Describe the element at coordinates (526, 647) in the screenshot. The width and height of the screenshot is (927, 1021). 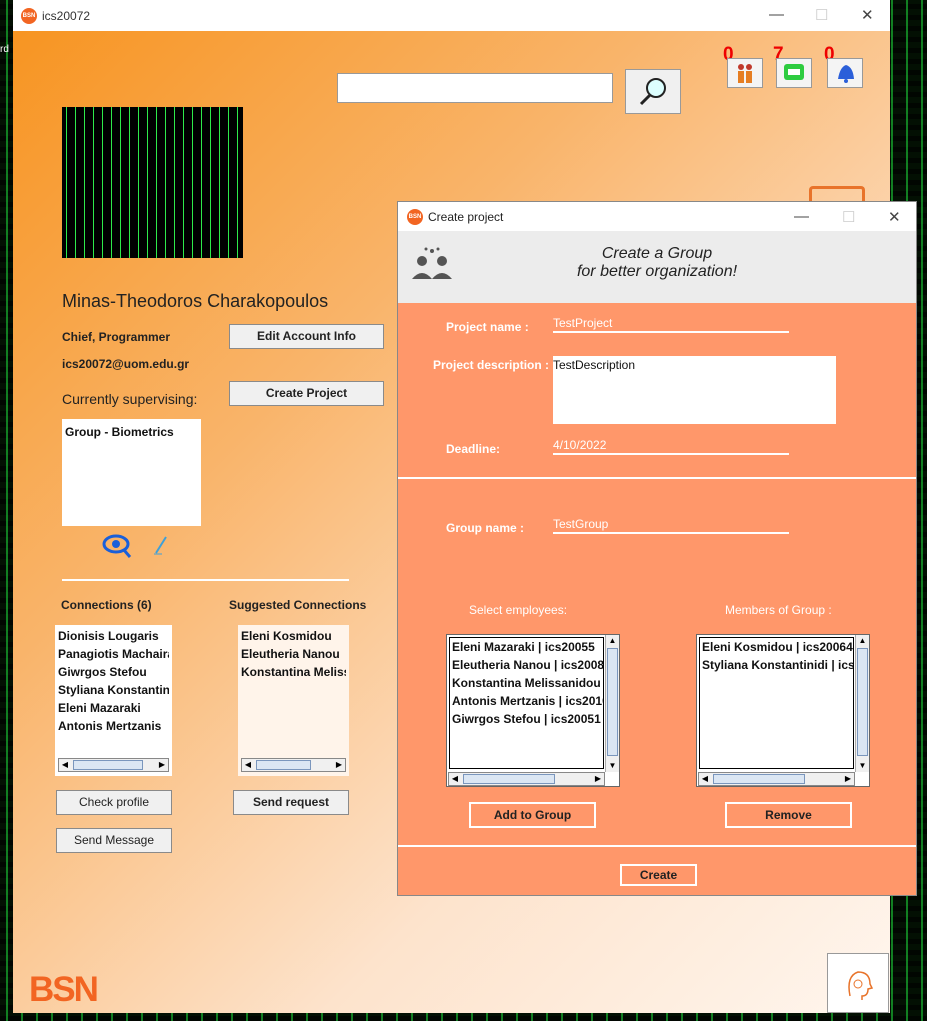
I see `list-item: Eleni Mazaraki | ics20055` at that location.